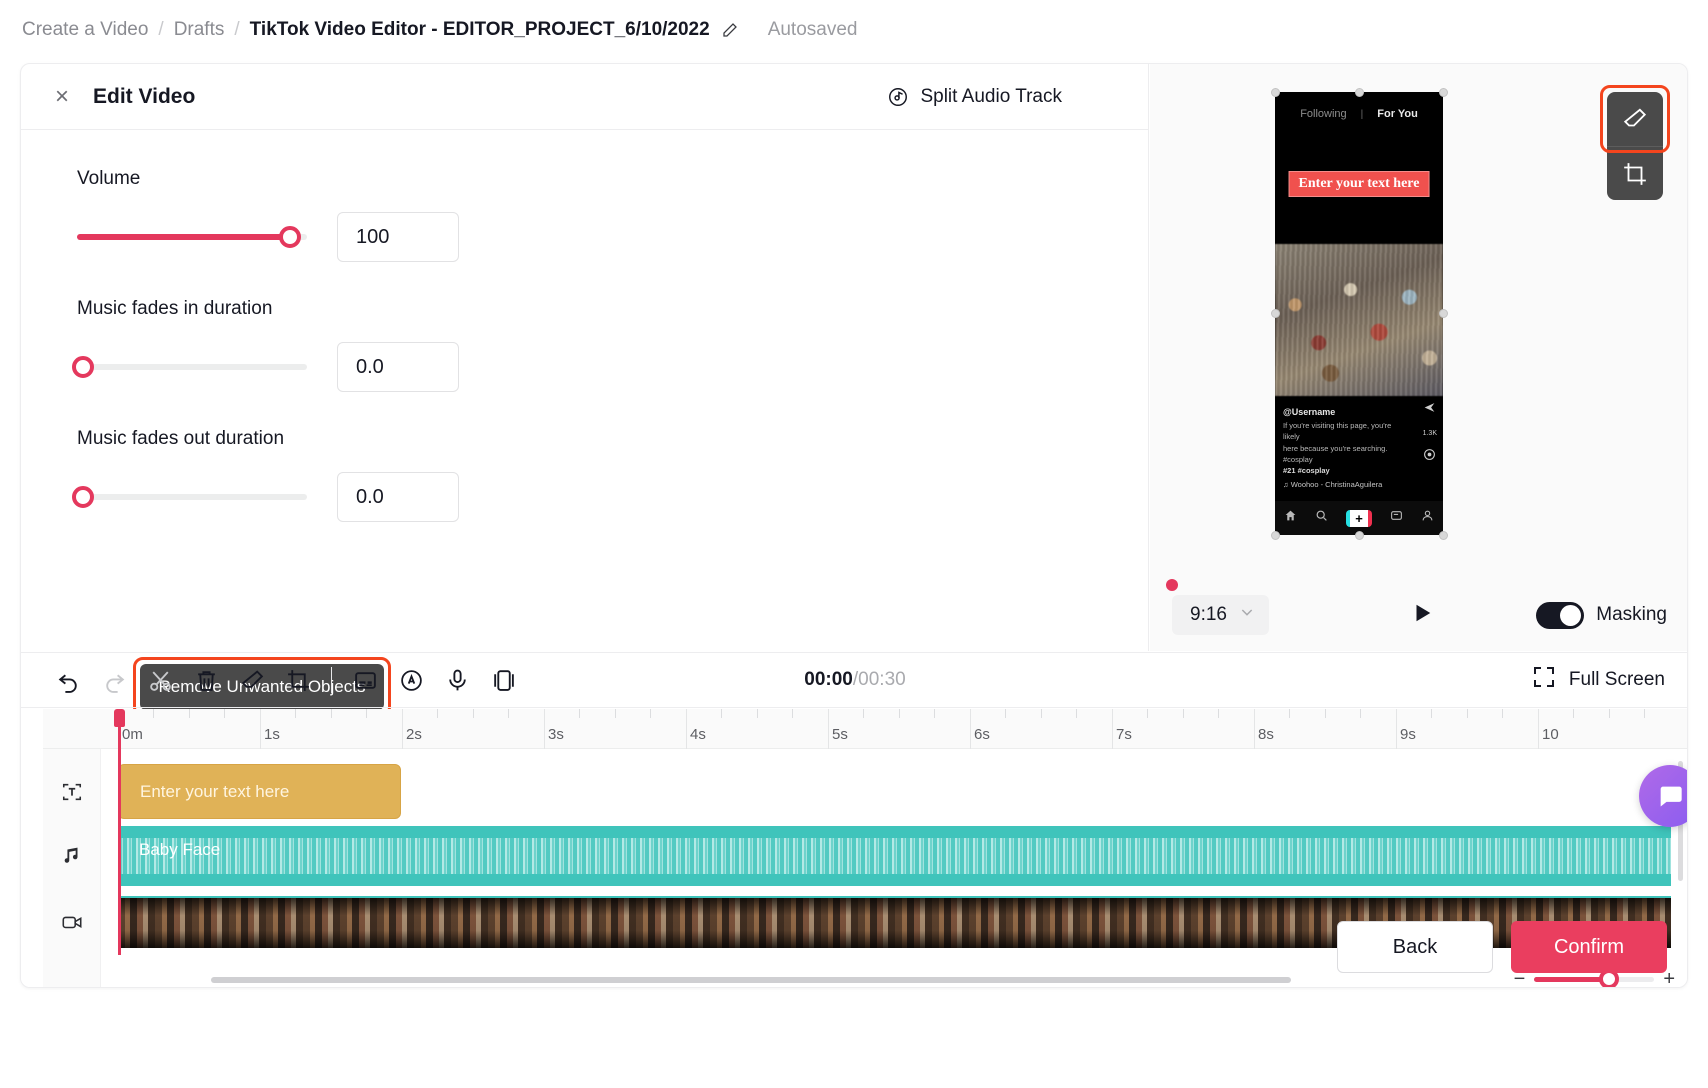 The width and height of the screenshot is (1708, 1088). Describe the element at coordinates (206, 680) in the screenshot. I see `delete-icon` at that location.